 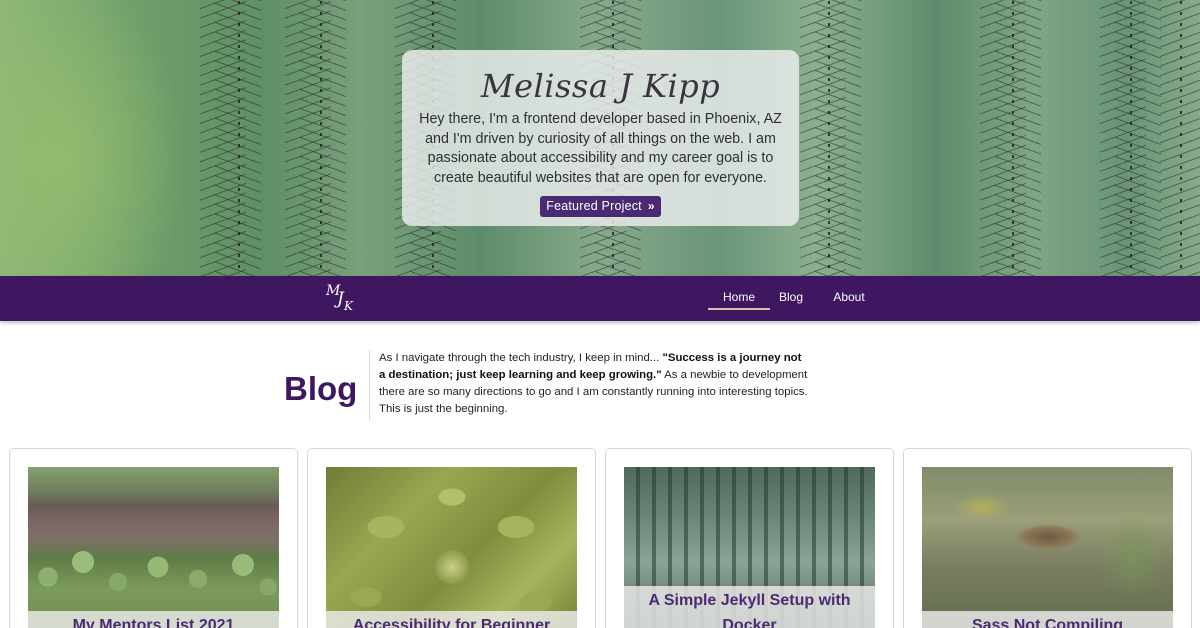 I want to click on double-chevron-right-icon: », so click(x=651, y=206).